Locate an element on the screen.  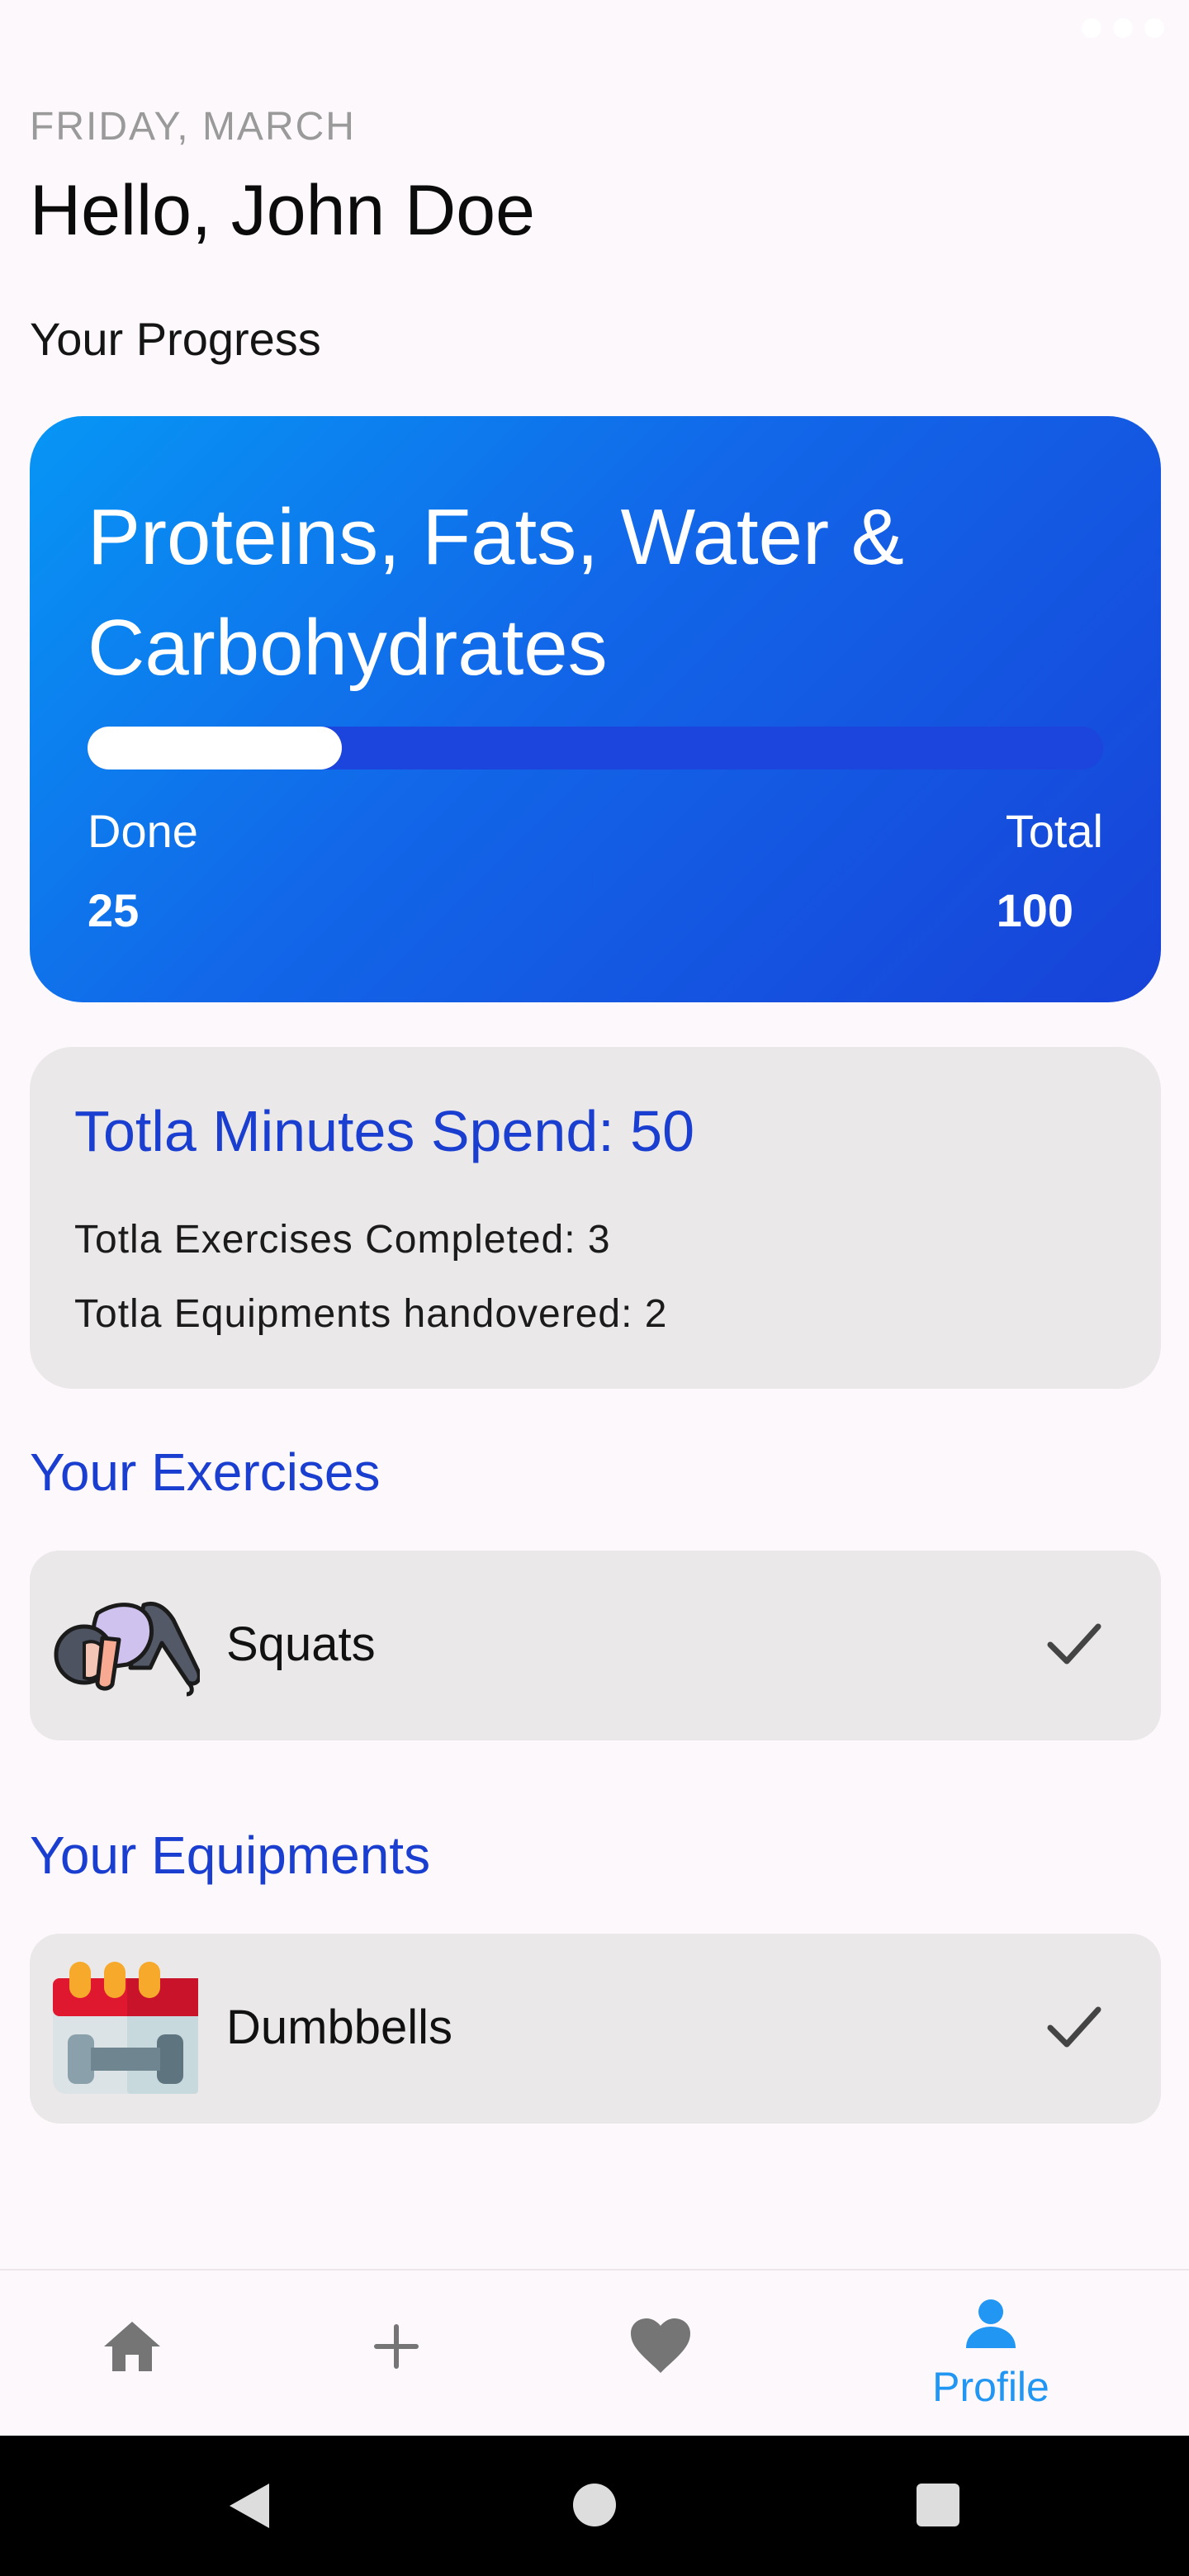
nav-favorites is located at coordinates (660, 2354).